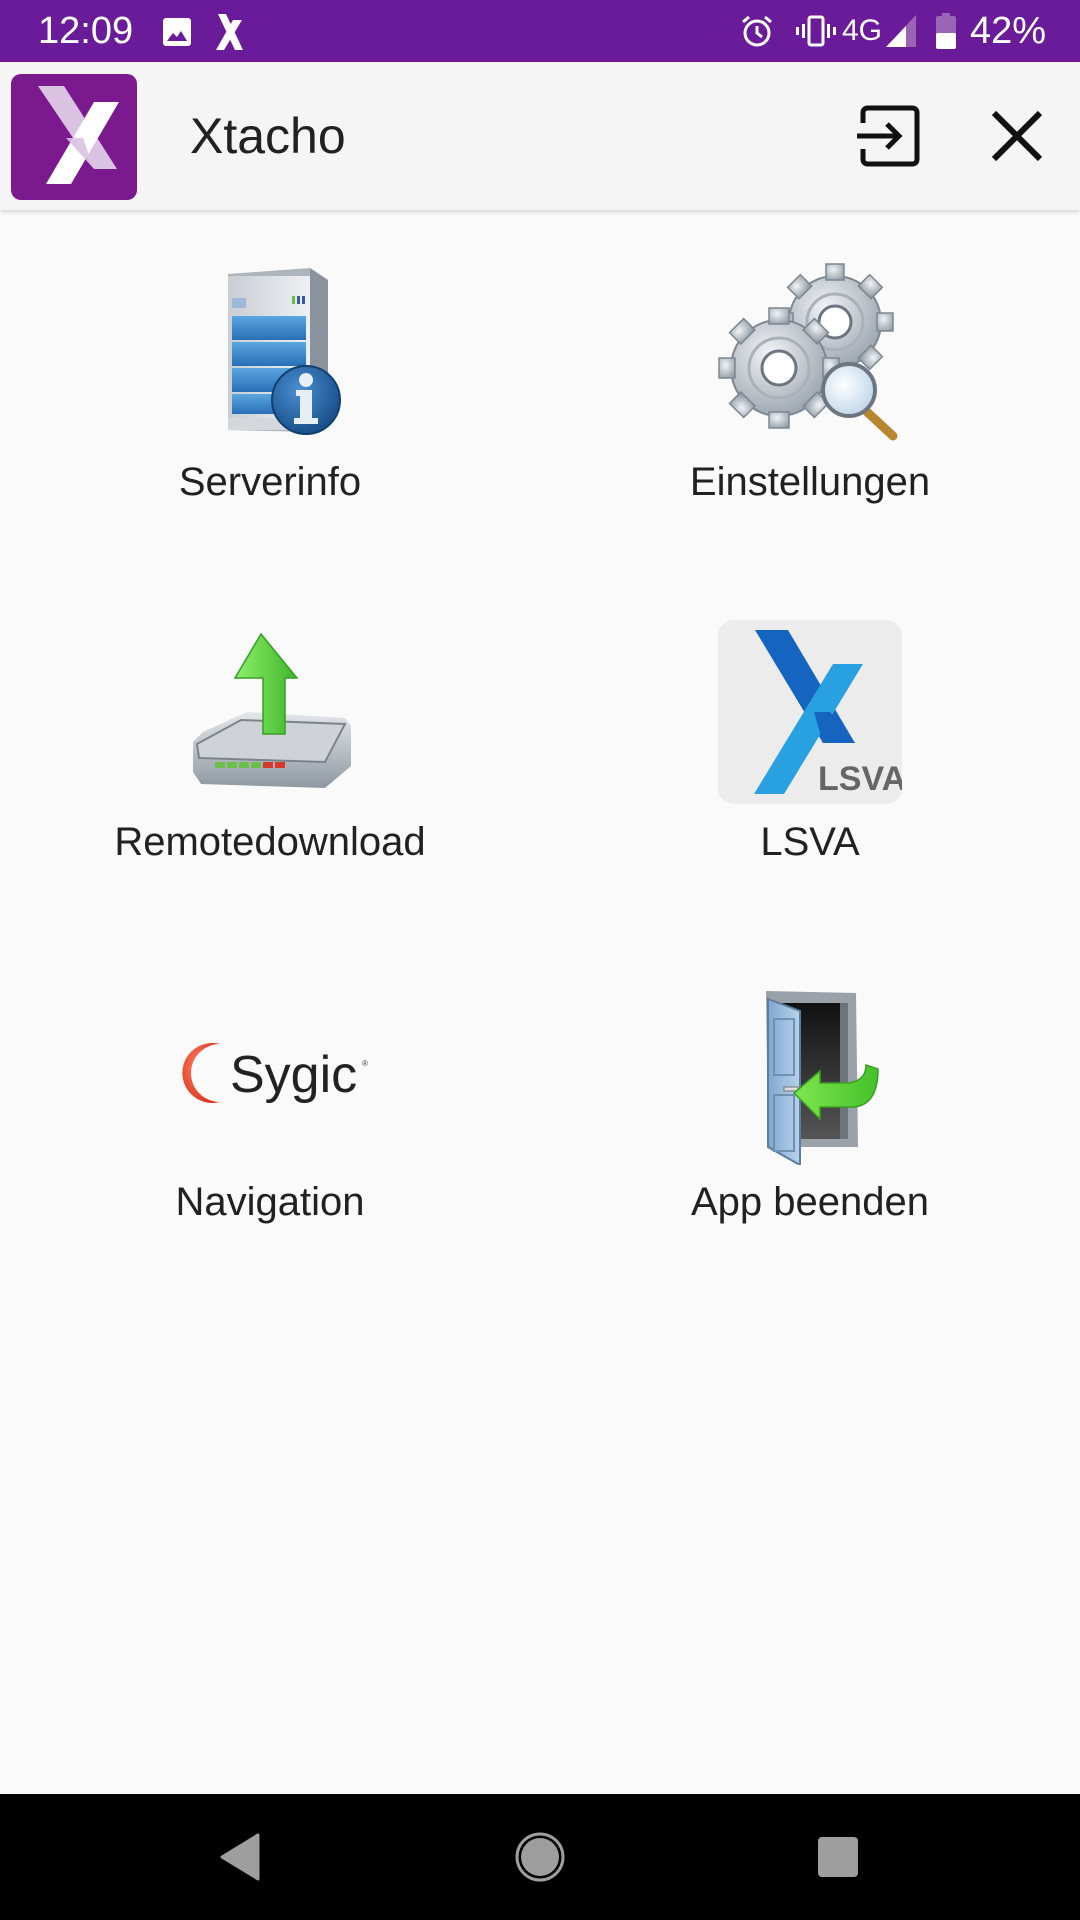 This screenshot has width=1080, height=1920. What do you see at coordinates (809, 1202) in the screenshot?
I see `menu-item-label: App beenden` at bounding box center [809, 1202].